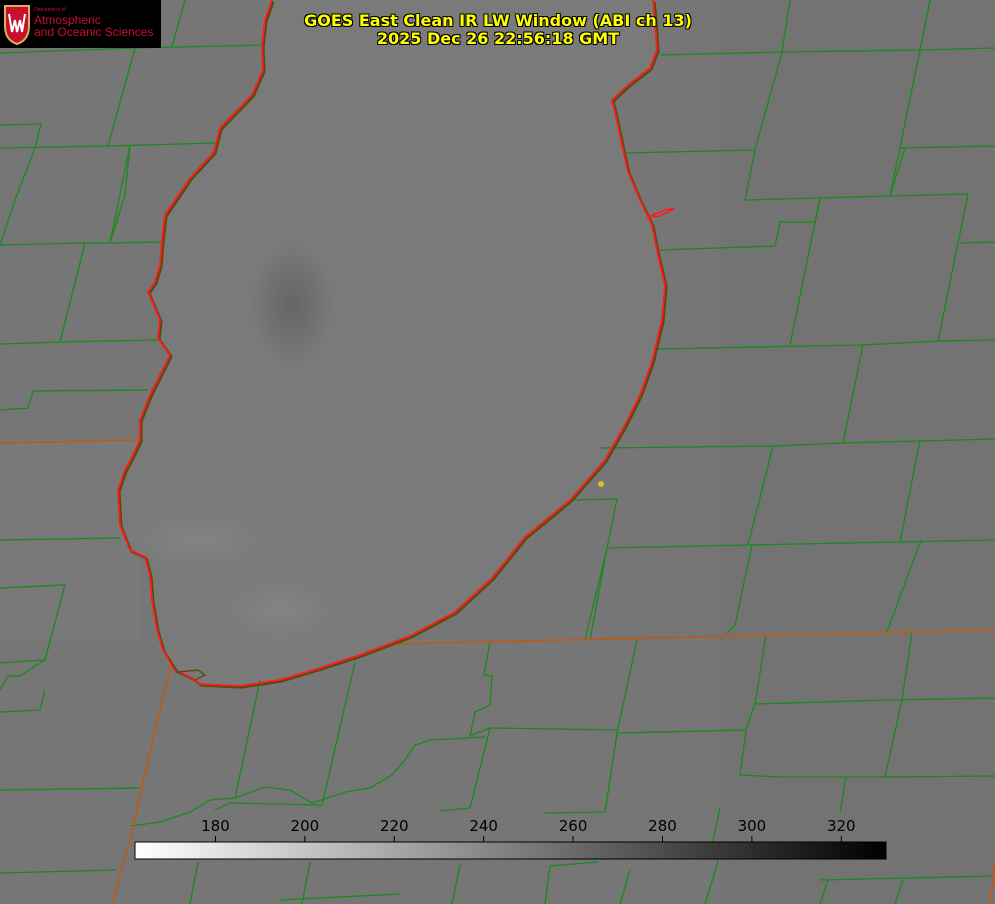 The width and height of the screenshot is (995, 904). What do you see at coordinates (292, 305) in the screenshot?
I see `cold-cloud-patch` at bounding box center [292, 305].